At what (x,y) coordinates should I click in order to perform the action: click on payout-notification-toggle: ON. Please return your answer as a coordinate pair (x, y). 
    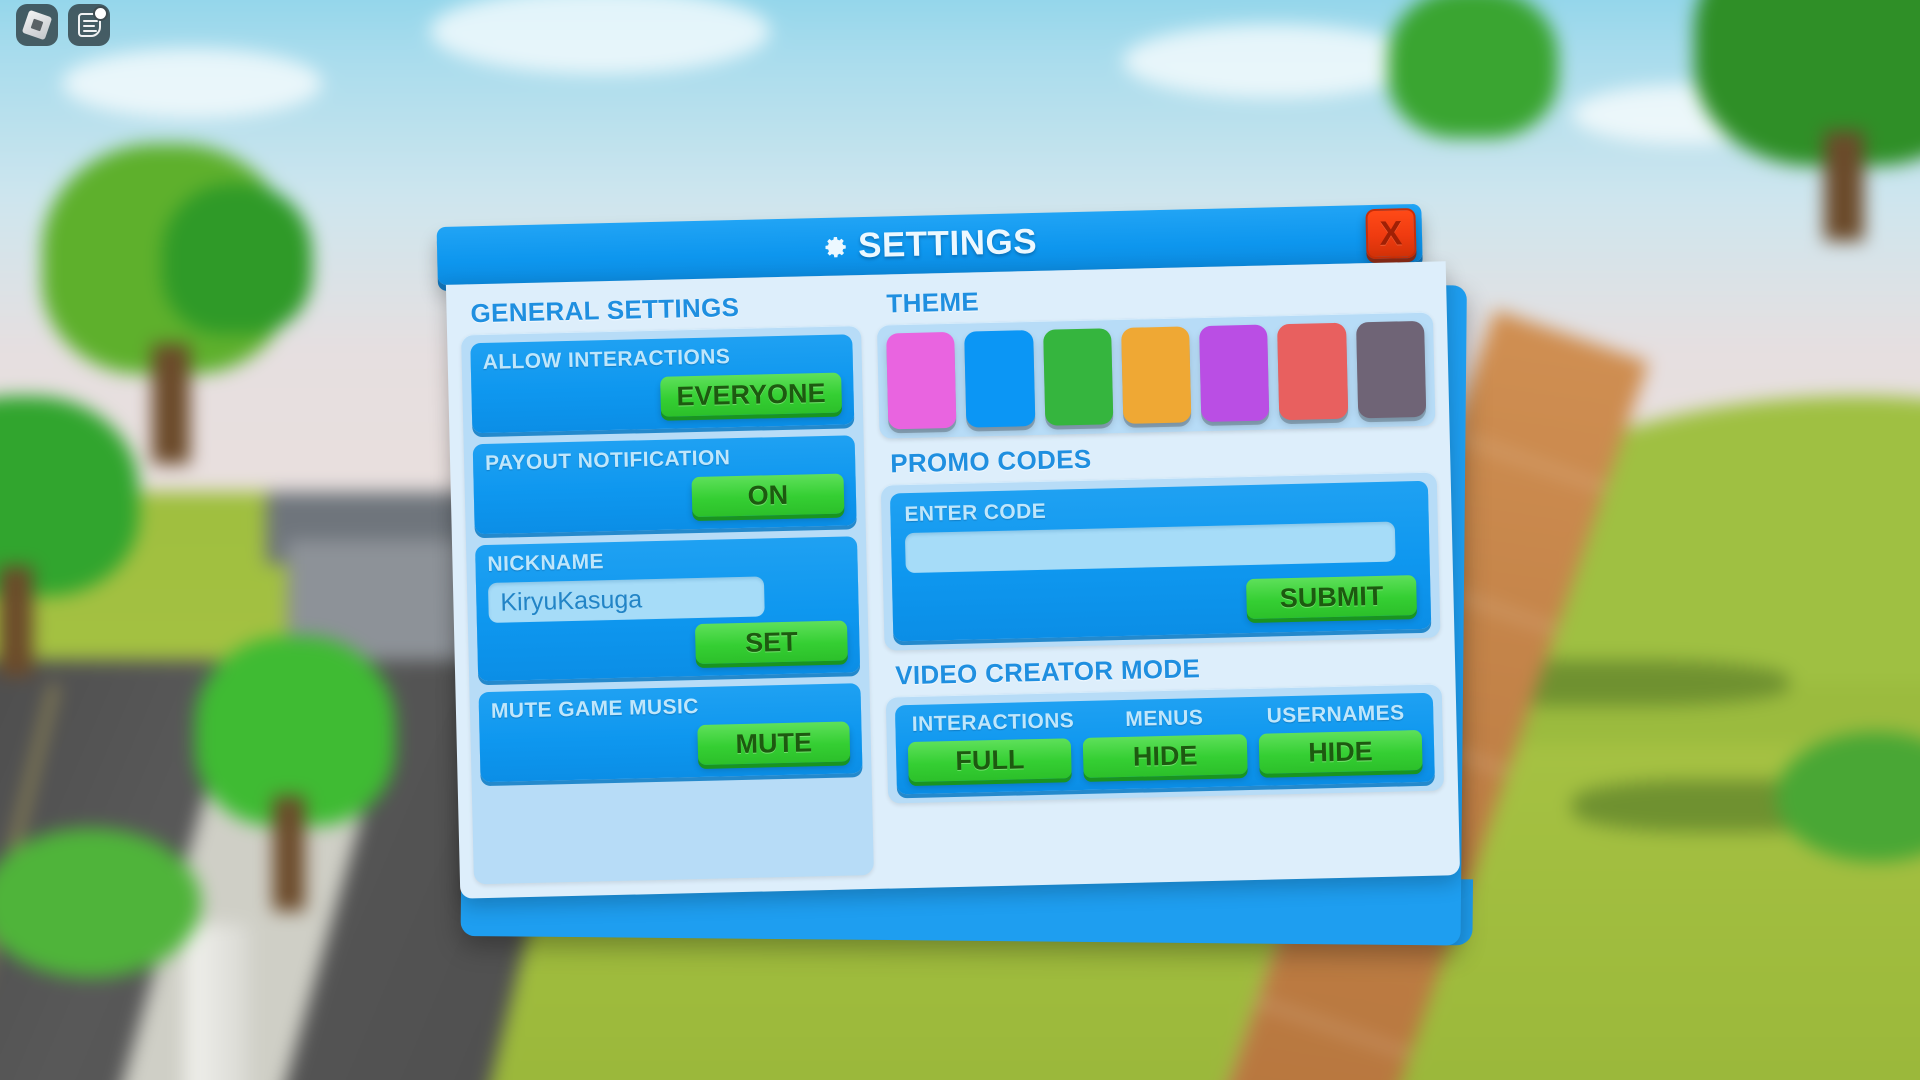
    Looking at the image, I should click on (768, 495).